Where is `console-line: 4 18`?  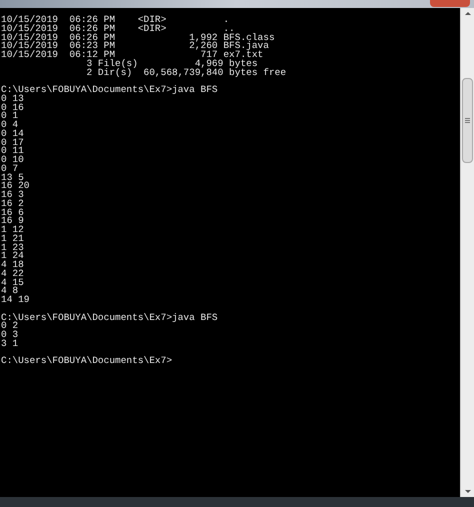 console-line: 4 18 is located at coordinates (12, 265).